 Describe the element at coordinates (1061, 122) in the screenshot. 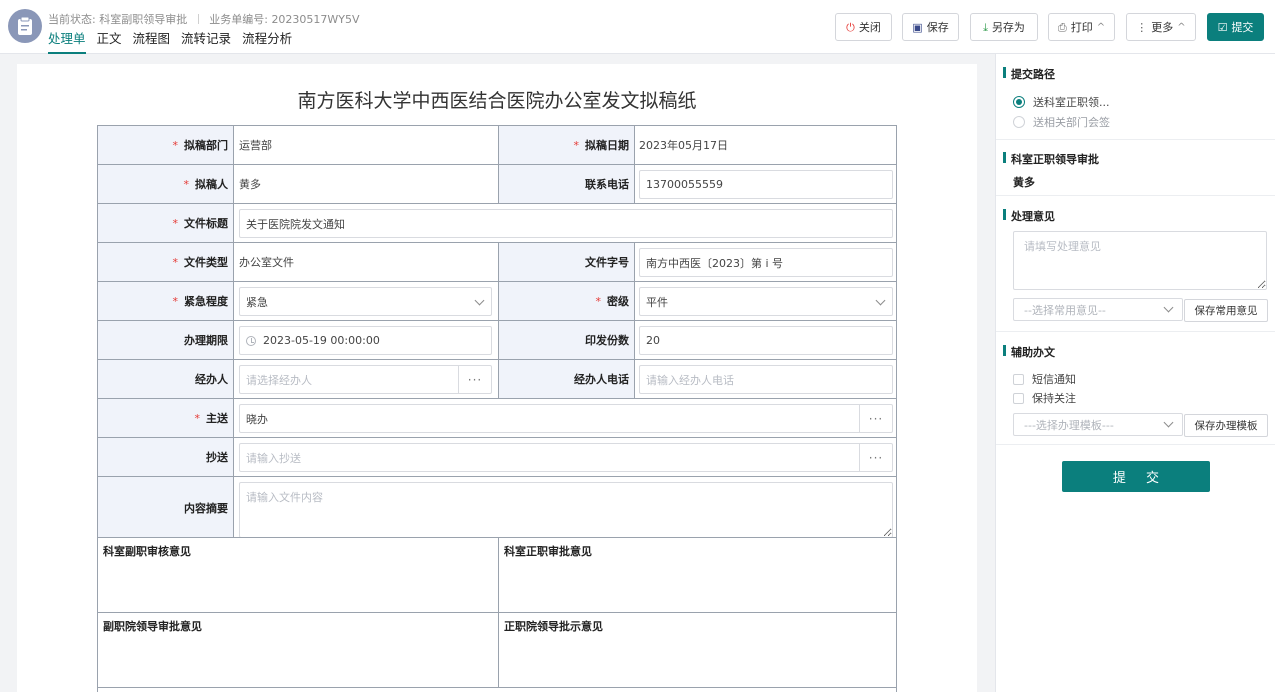

I see `route-option-countersign: 送相关部门会签` at that location.